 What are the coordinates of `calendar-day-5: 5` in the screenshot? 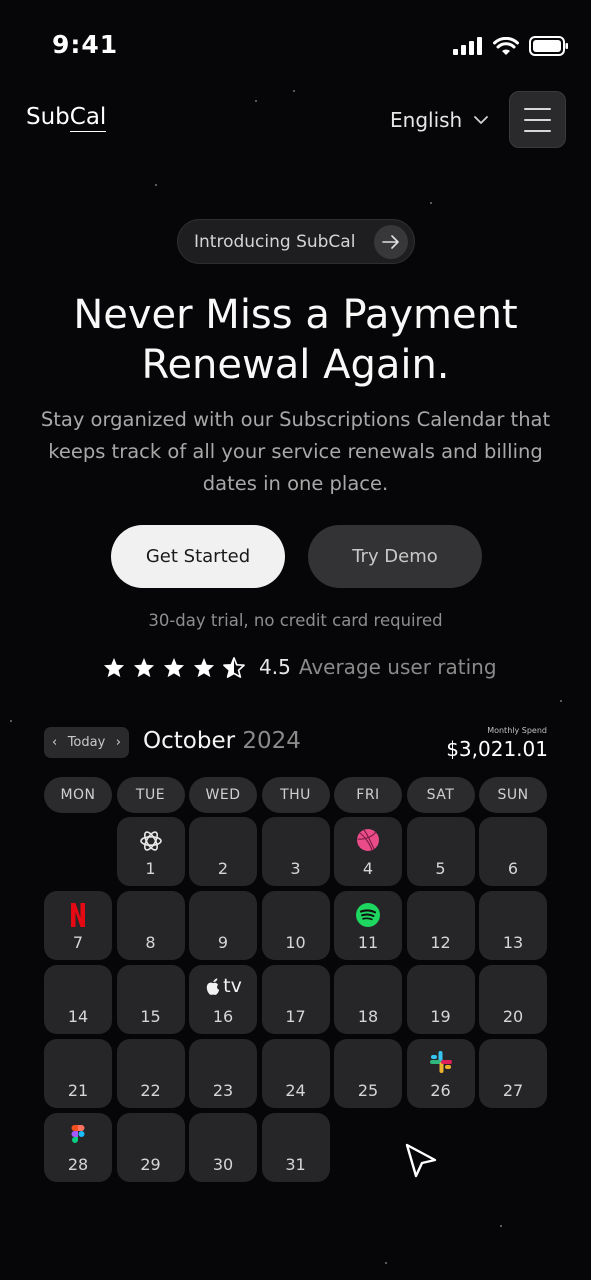 It's located at (440, 851).